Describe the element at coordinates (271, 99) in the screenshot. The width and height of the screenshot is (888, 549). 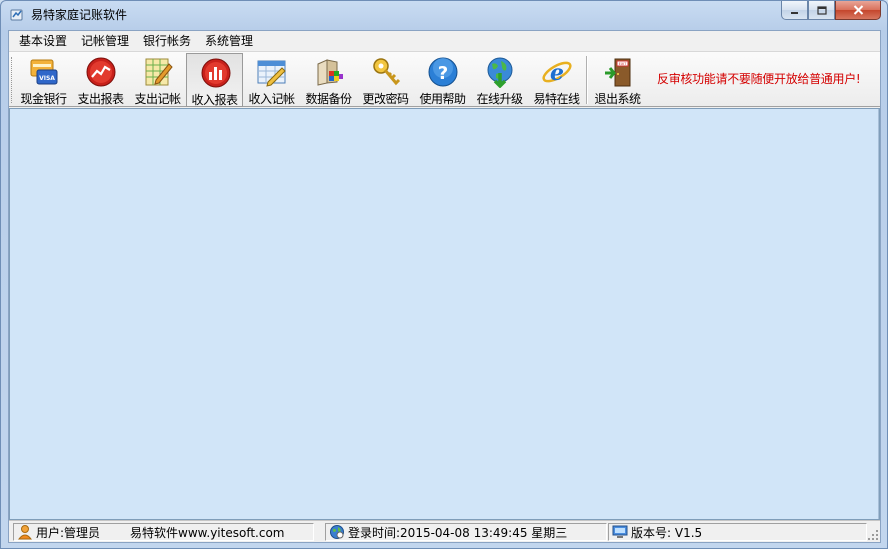
I see `income-entry-label: 收入记帐` at that location.